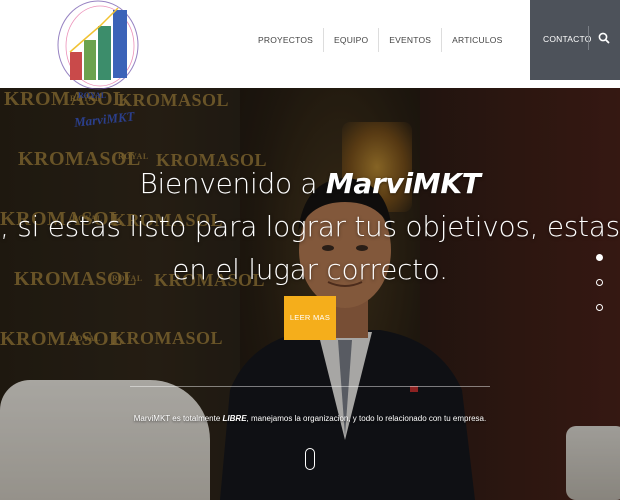 The width and height of the screenshot is (620, 500). What do you see at coordinates (588, 38) in the screenshot?
I see `contact-divider` at bounding box center [588, 38].